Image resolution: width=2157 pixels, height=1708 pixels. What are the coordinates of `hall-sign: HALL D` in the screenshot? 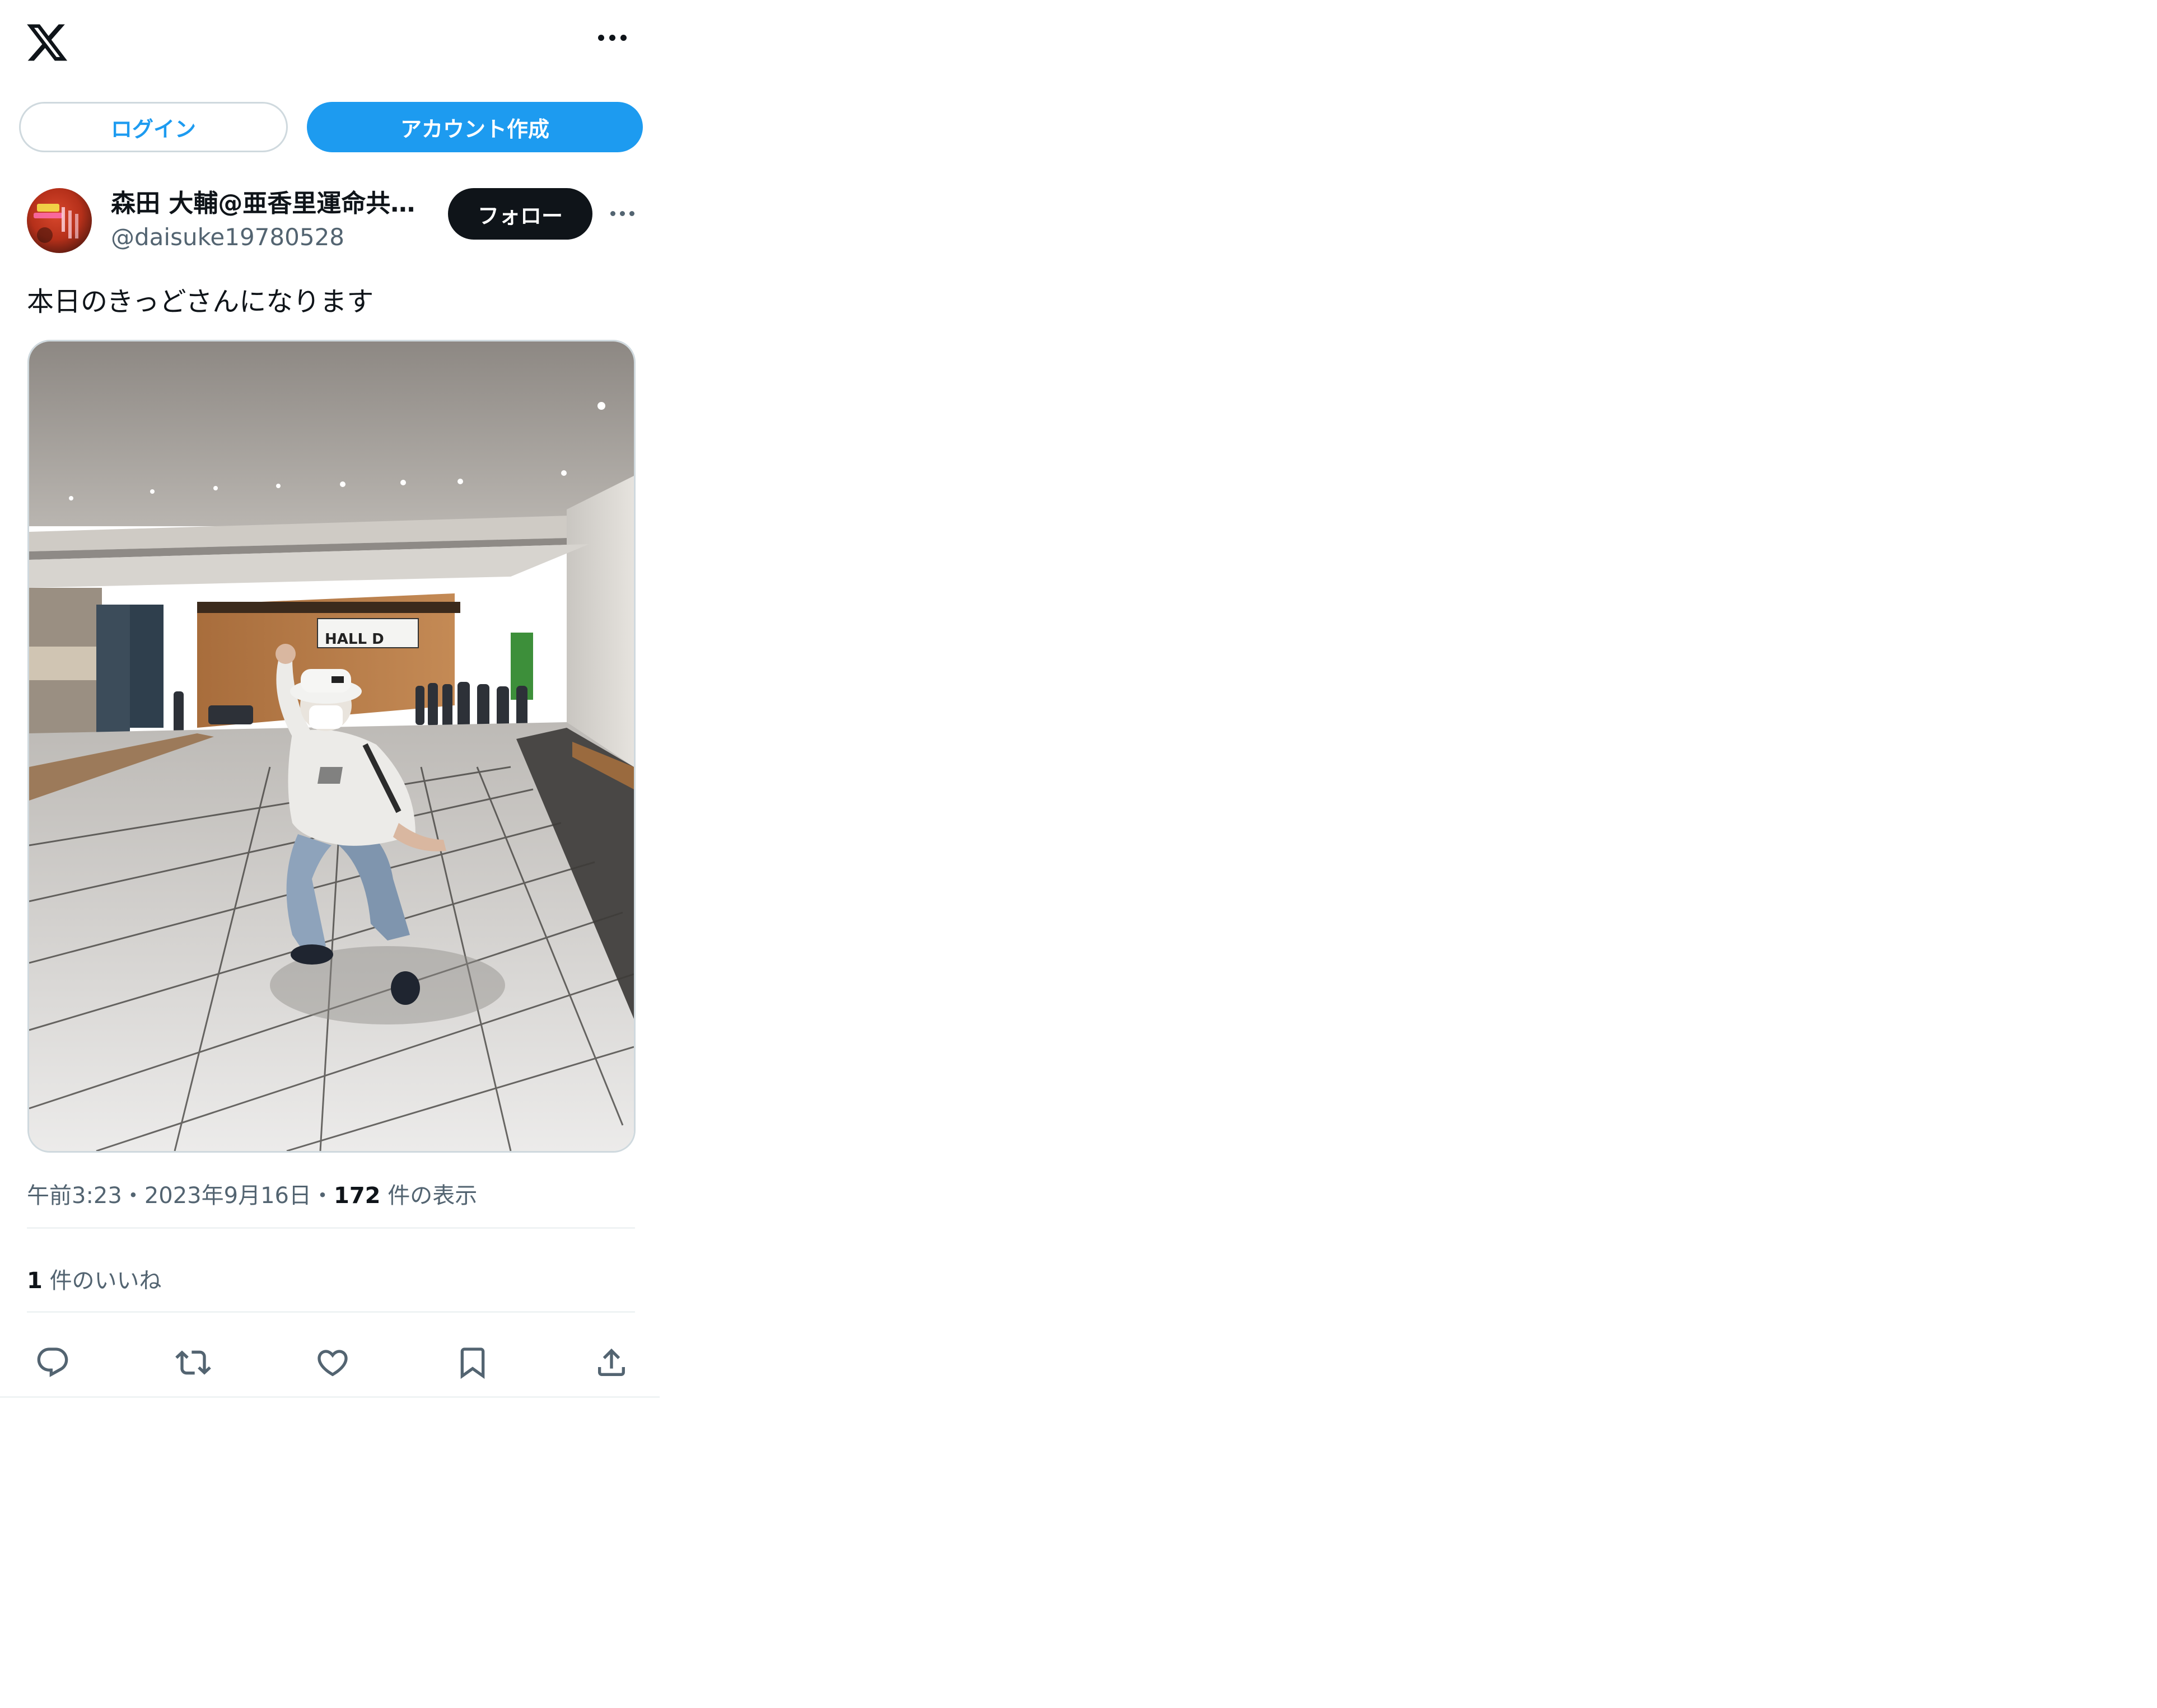 It's located at (354, 639).